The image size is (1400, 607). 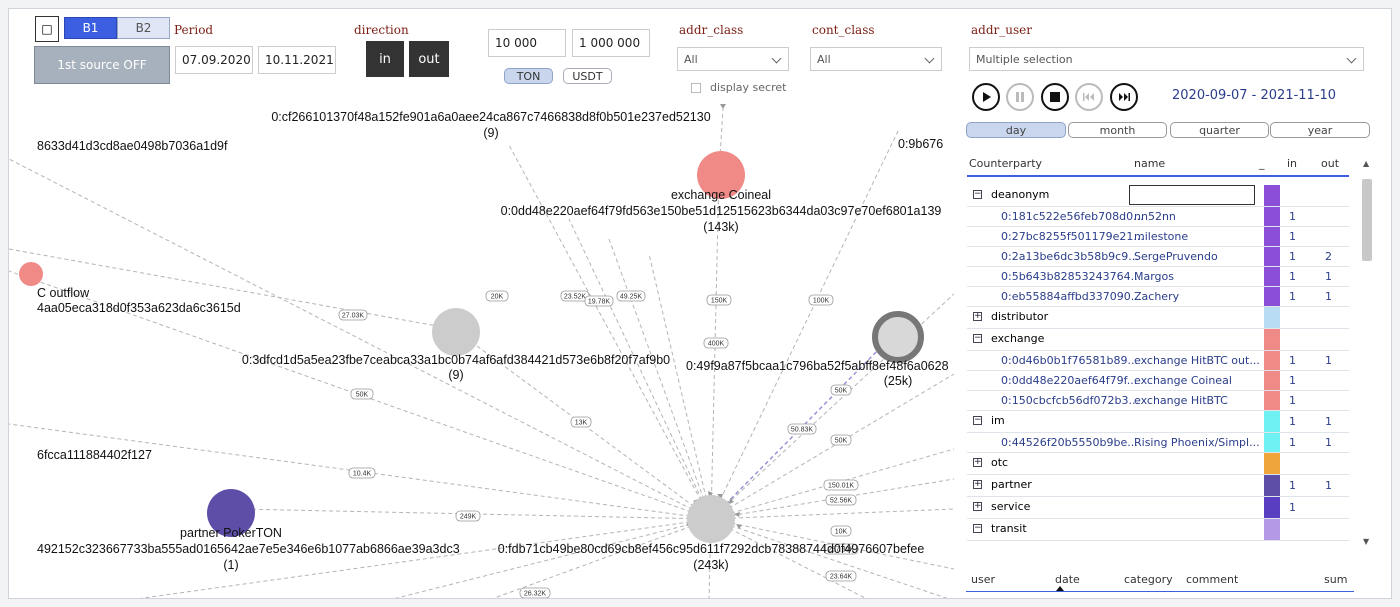 I want to click on b1-button: B1, so click(x=90, y=28).